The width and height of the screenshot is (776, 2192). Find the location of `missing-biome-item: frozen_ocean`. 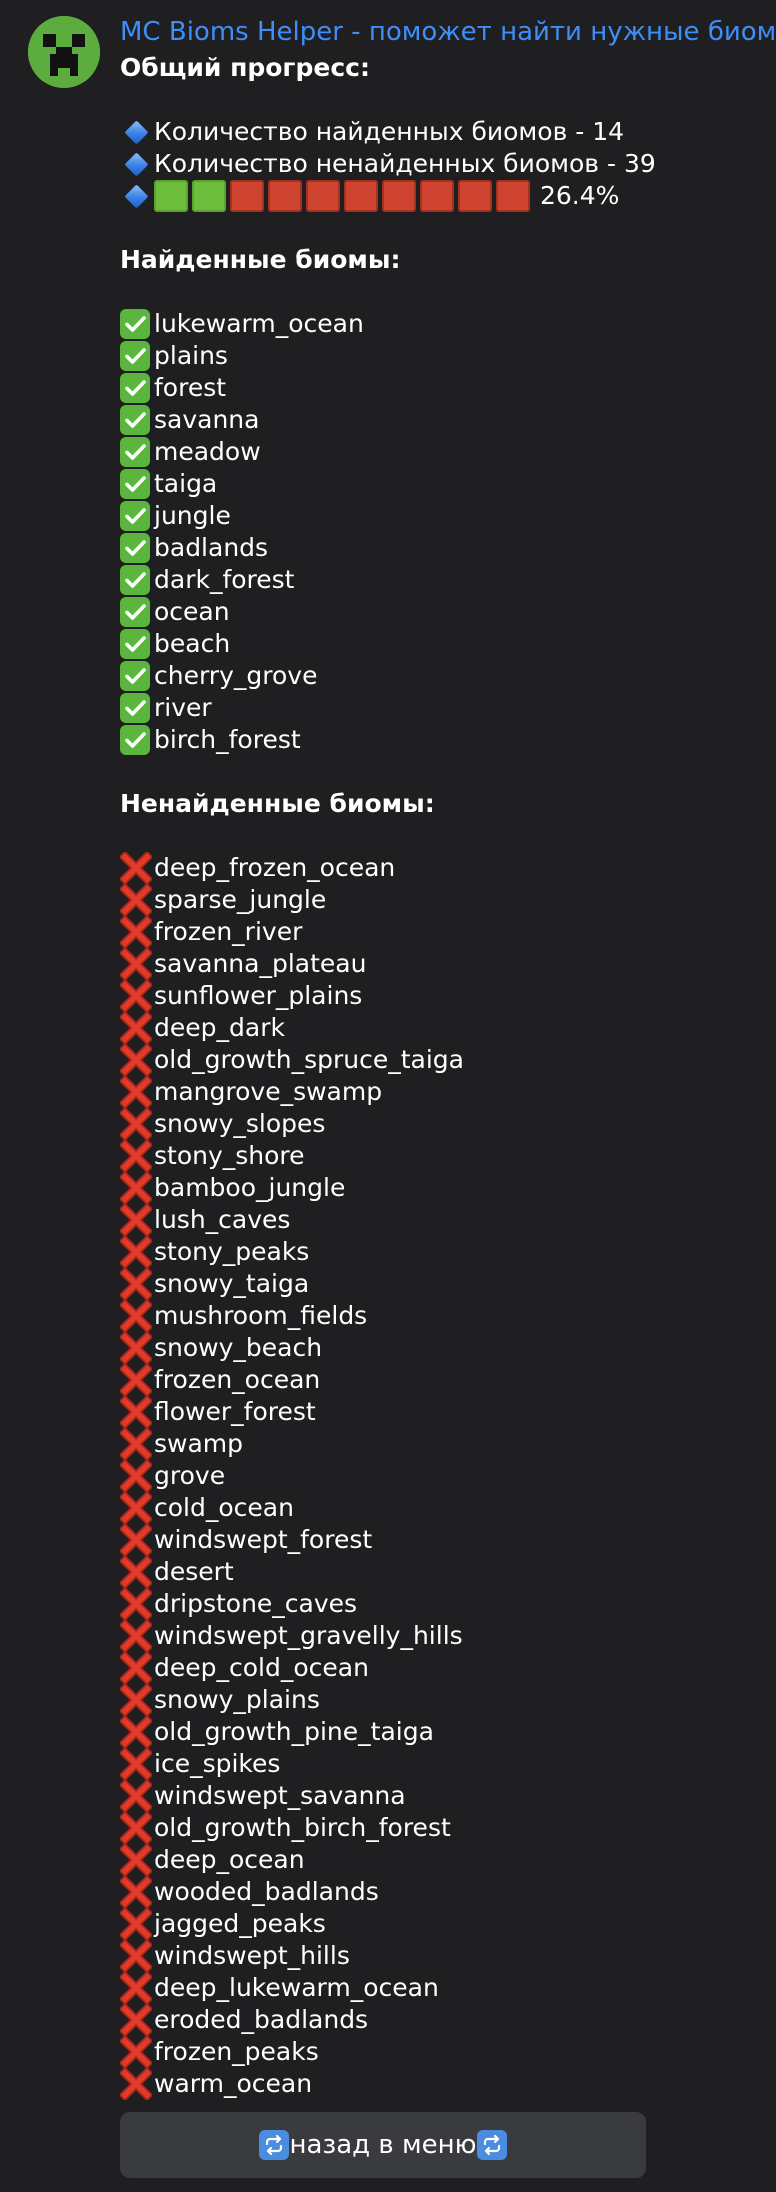

missing-biome-item: frozen_ocean is located at coordinates (444, 1380).